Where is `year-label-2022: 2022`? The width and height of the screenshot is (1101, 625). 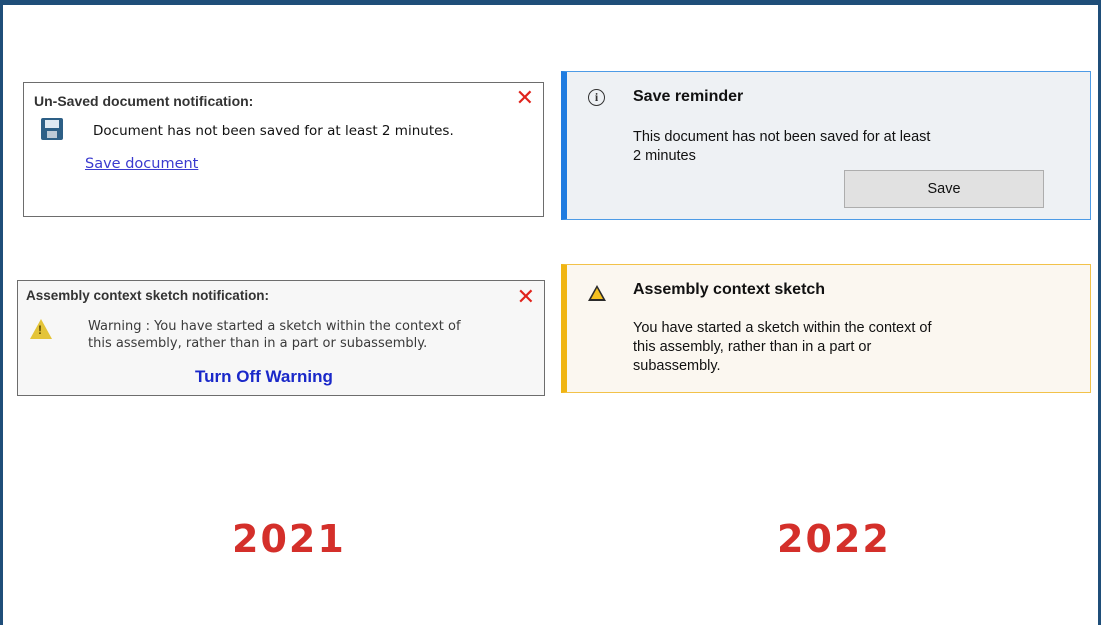 year-label-2022: 2022 is located at coordinates (834, 539).